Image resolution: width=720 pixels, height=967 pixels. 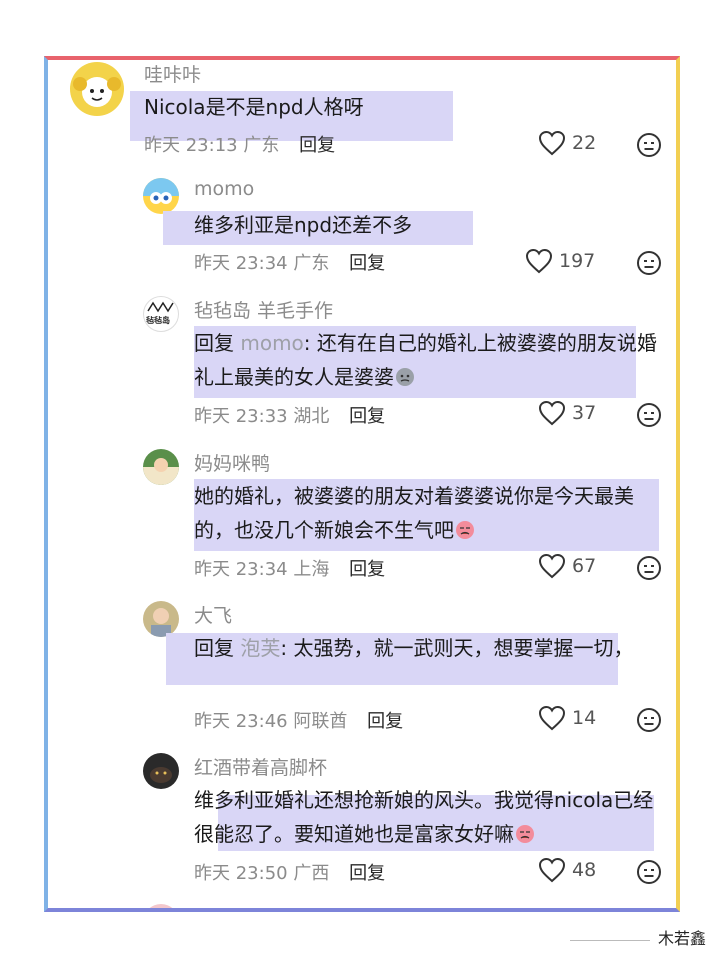 I want to click on comment-time: 昨天 23:33, so click(x=241, y=416).